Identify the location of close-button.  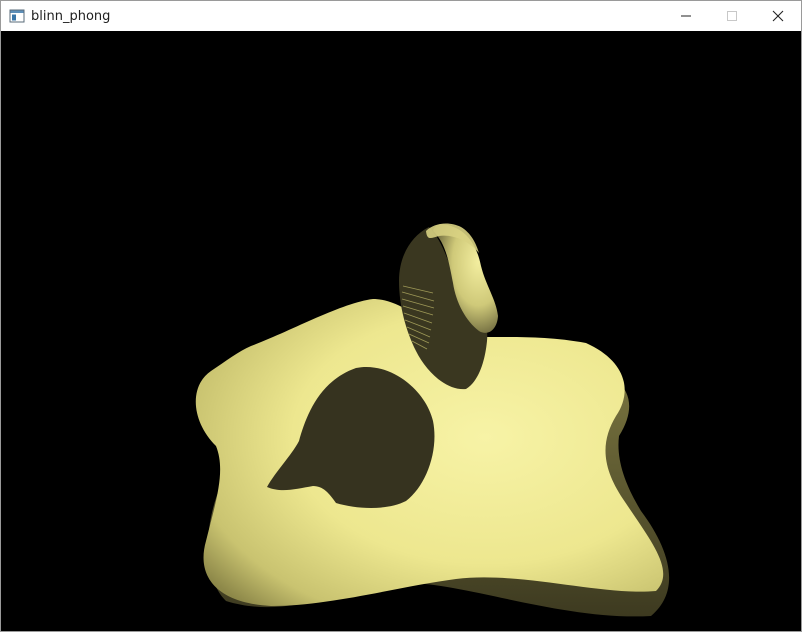
(778, 16).